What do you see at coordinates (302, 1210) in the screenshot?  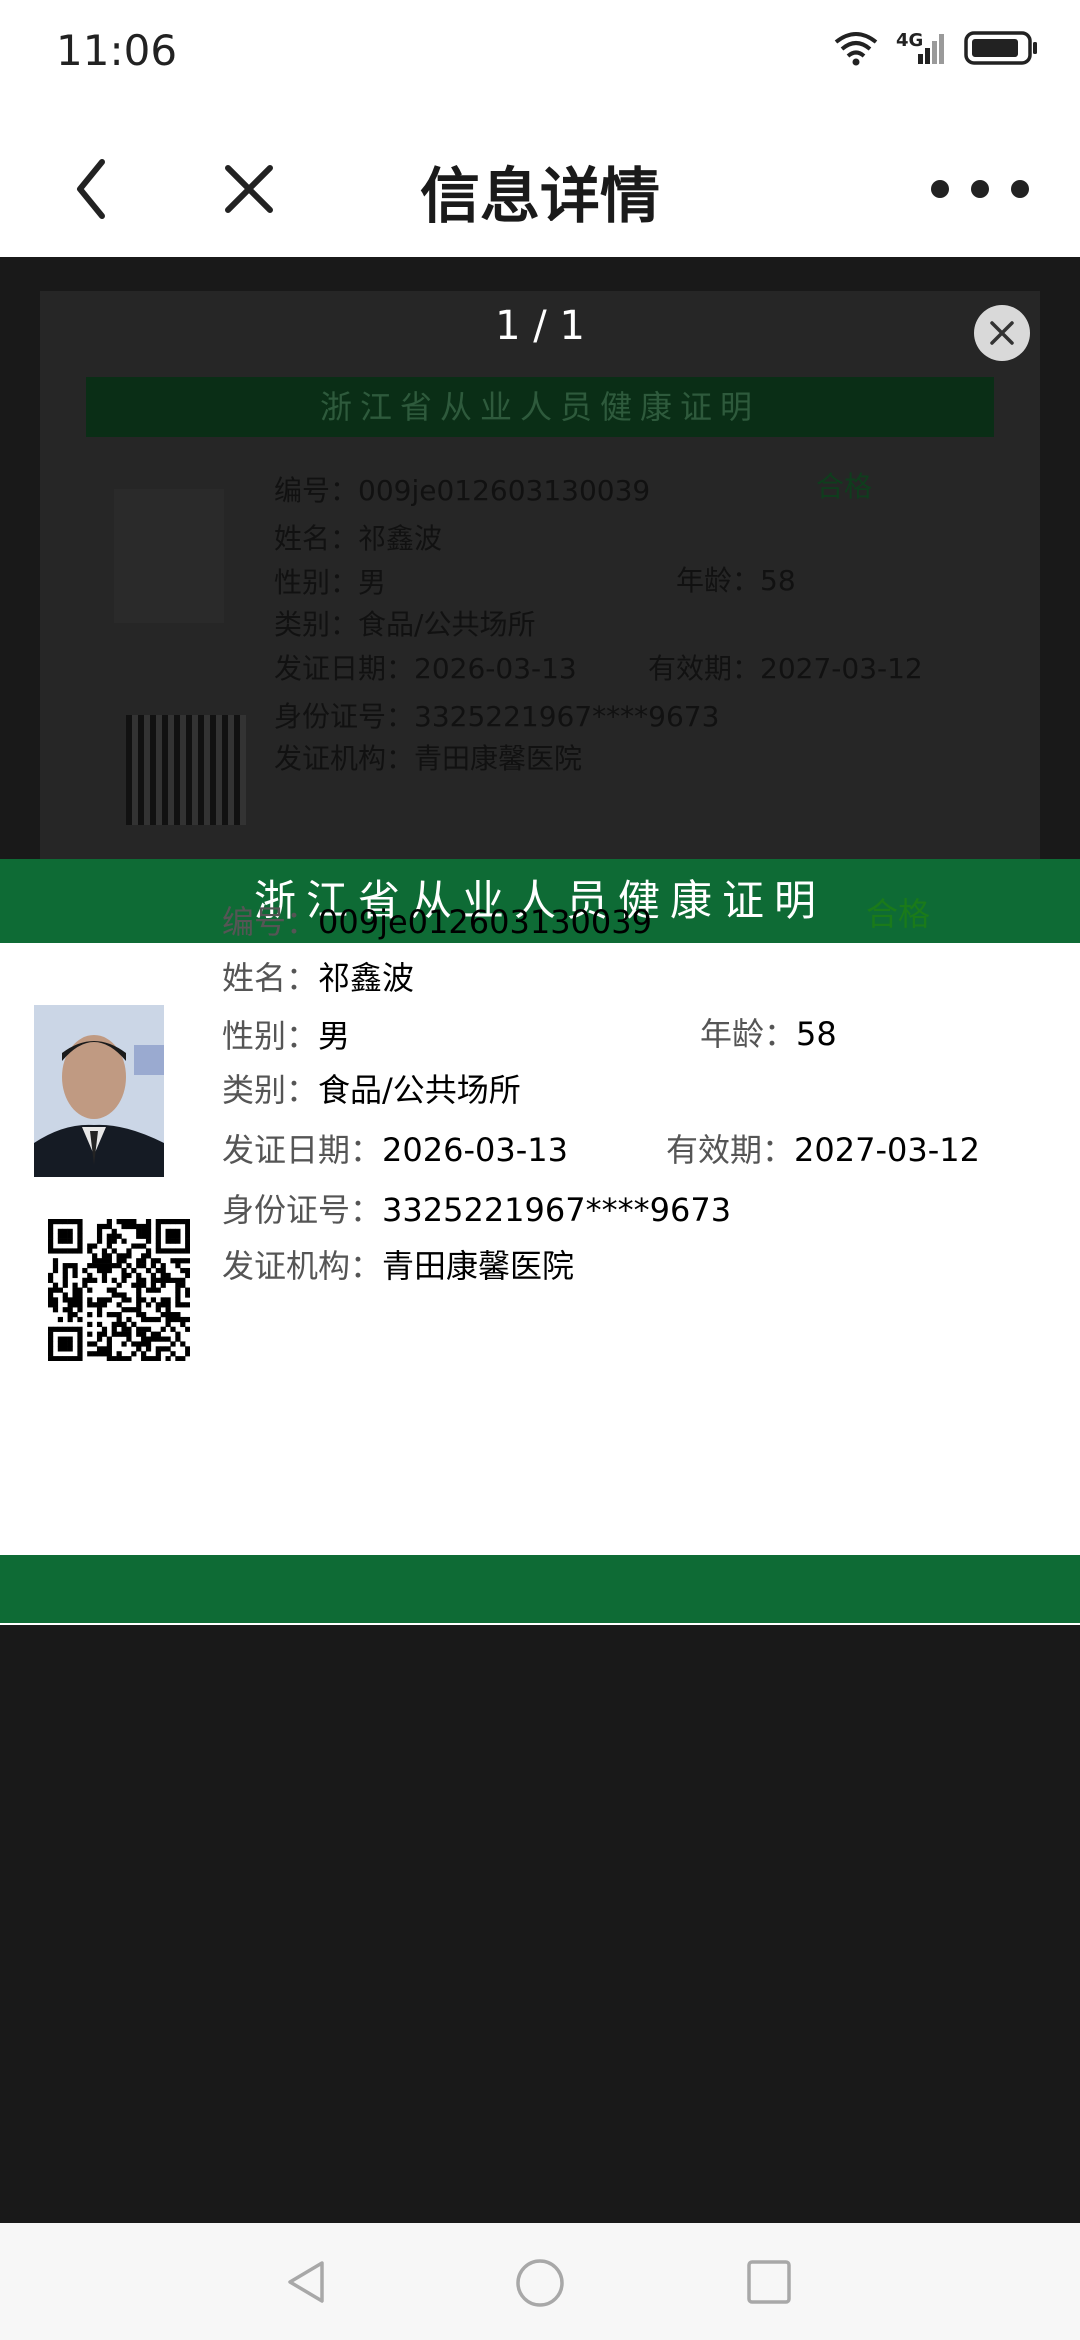 I see `id-number-label: 身份证号：` at bounding box center [302, 1210].